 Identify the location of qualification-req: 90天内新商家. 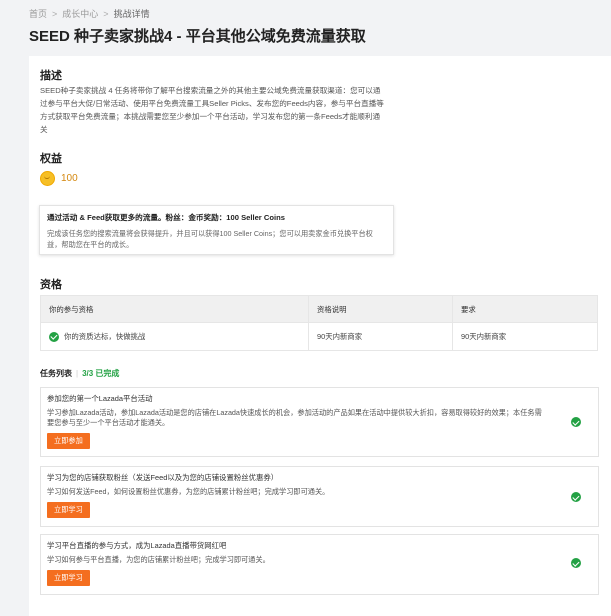
(525, 336).